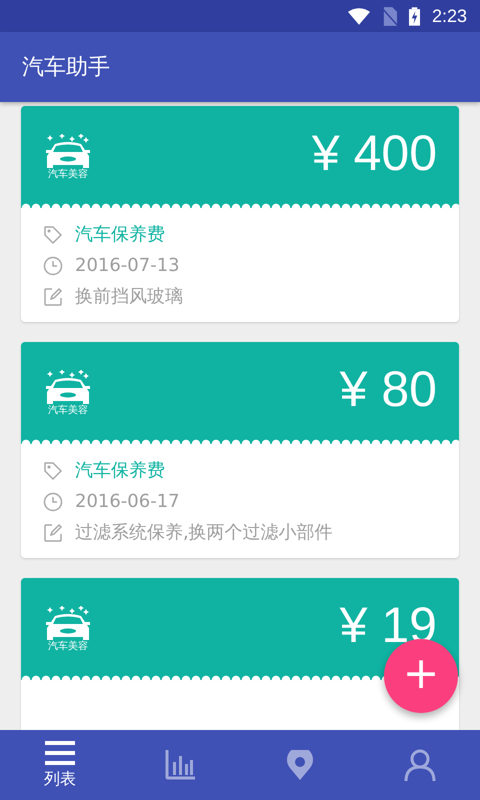  Describe the element at coordinates (449, 16) in the screenshot. I see `clock-time: 2:23` at that location.